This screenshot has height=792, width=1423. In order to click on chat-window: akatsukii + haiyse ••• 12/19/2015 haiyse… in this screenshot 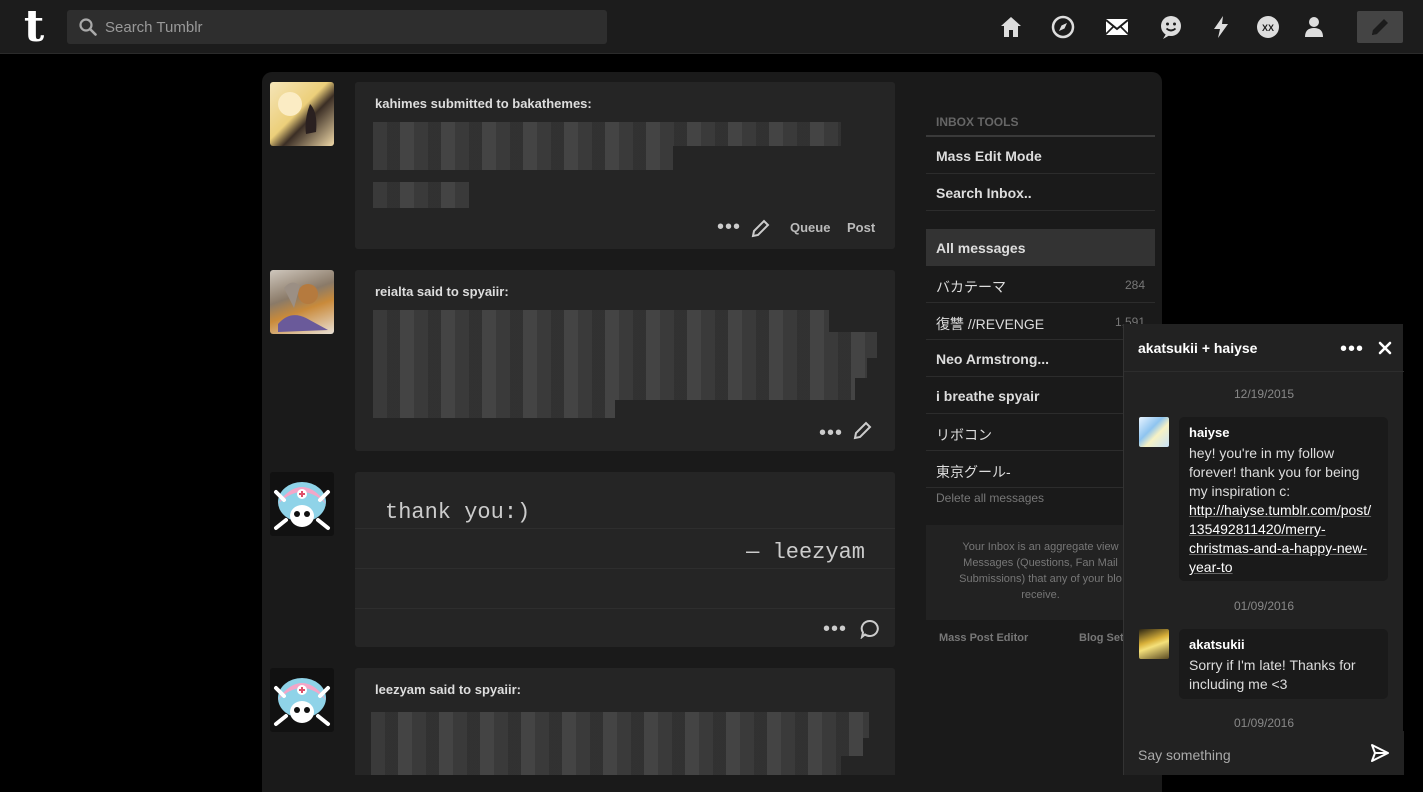, I will do `click(1263, 549)`.